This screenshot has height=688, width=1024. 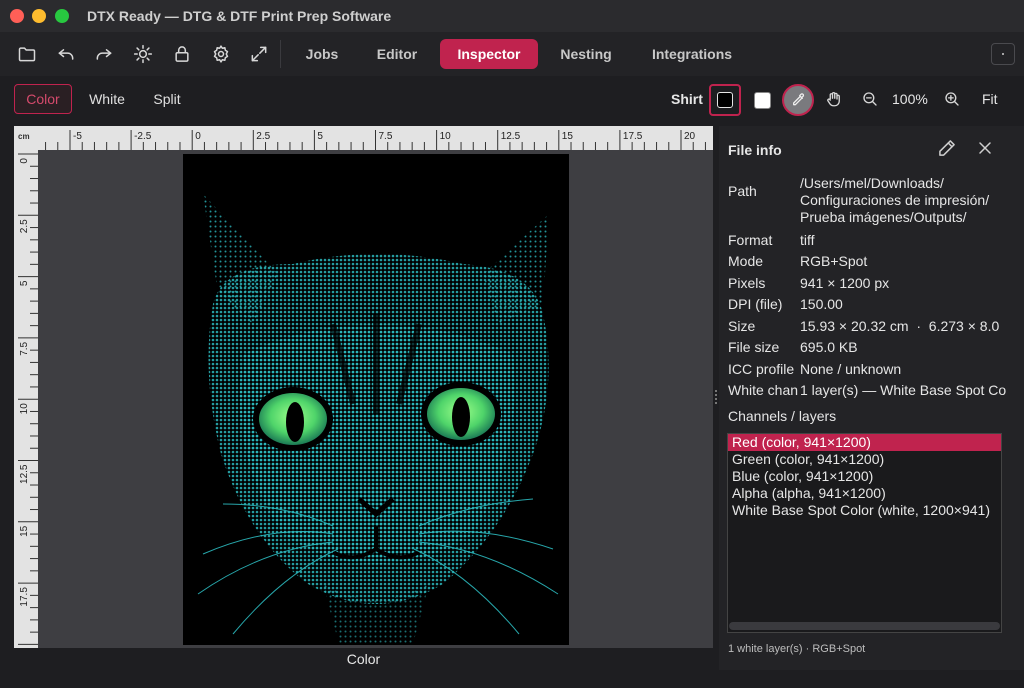 I want to click on shirt-color-black-swatch, so click(x=725, y=100).